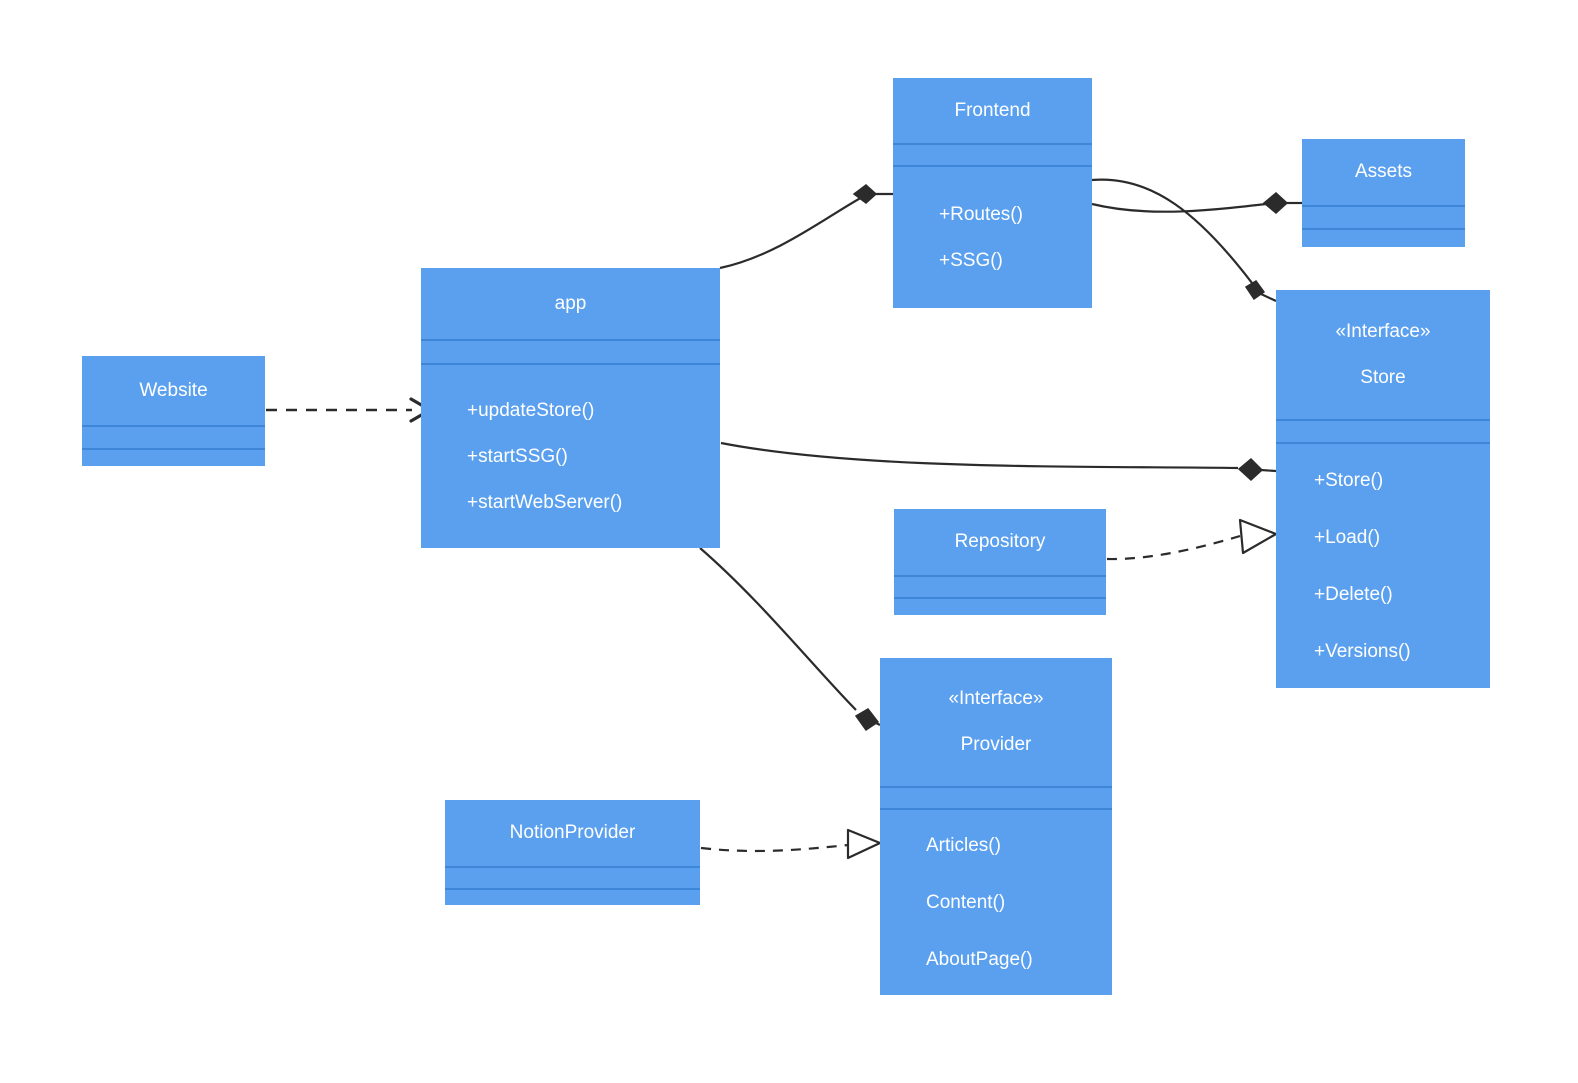 This screenshot has width=1578, height=1083. Describe the element at coordinates (1383, 566) in the screenshot. I see `class-methods: +Store() +Load() +Delete() +Versions()` at that location.